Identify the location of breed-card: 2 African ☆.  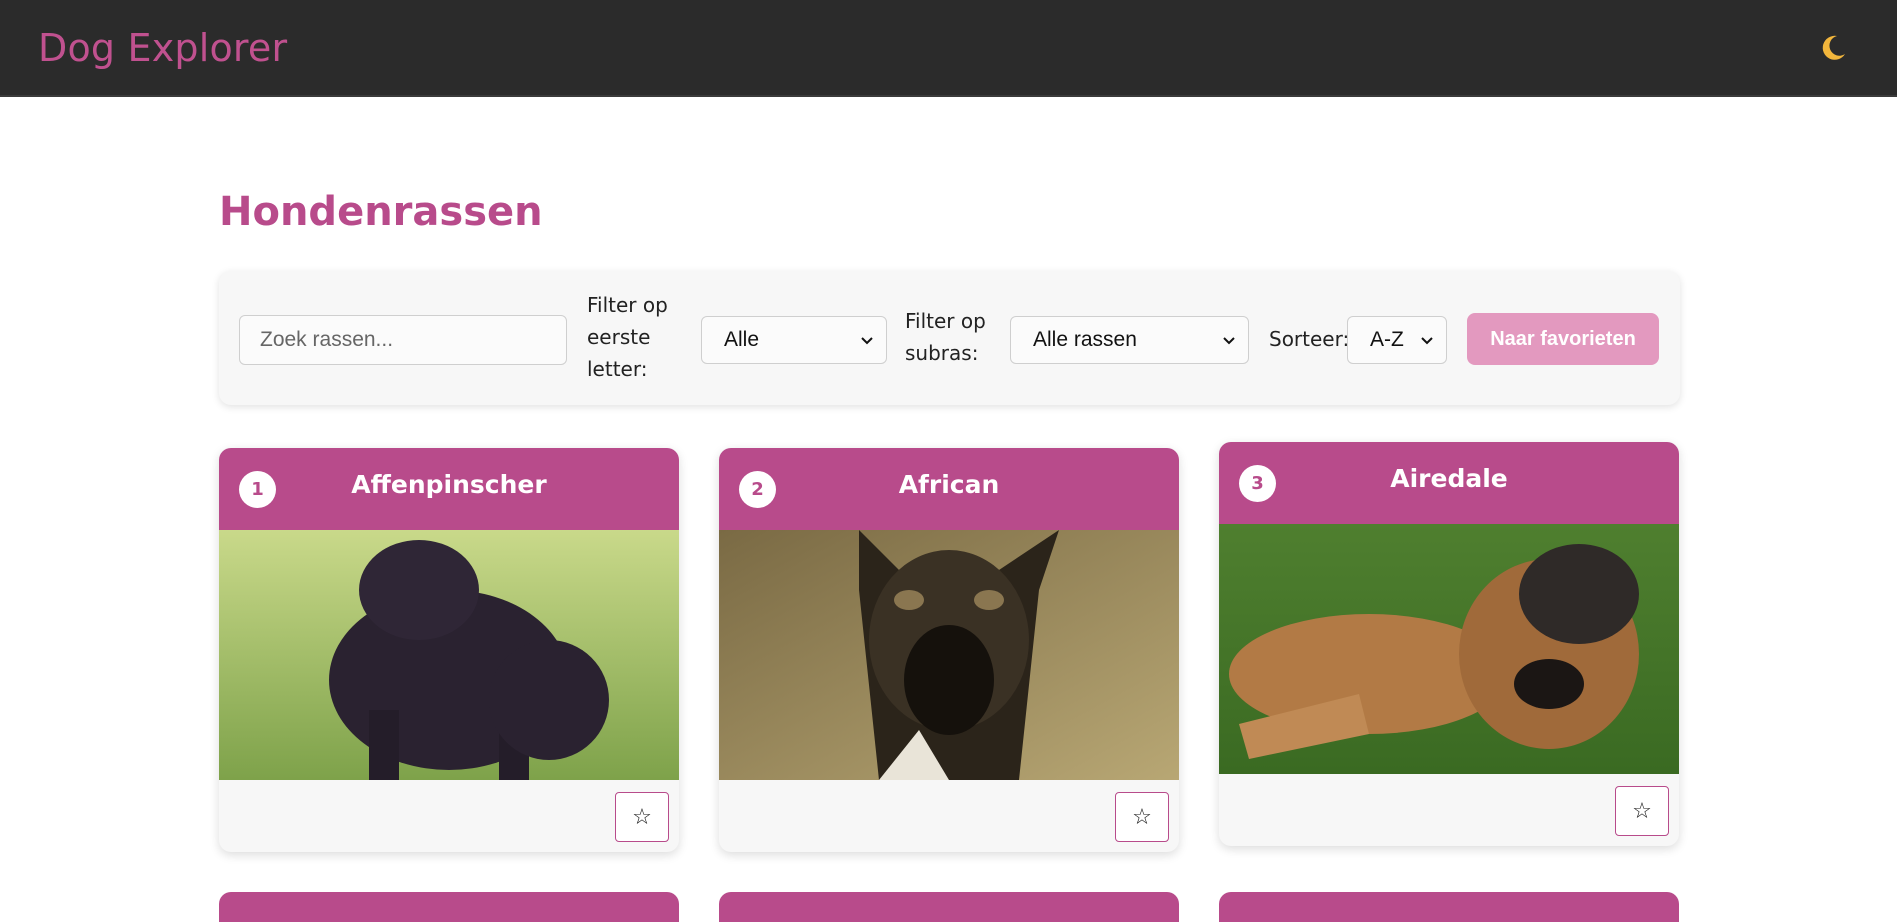
(949, 650).